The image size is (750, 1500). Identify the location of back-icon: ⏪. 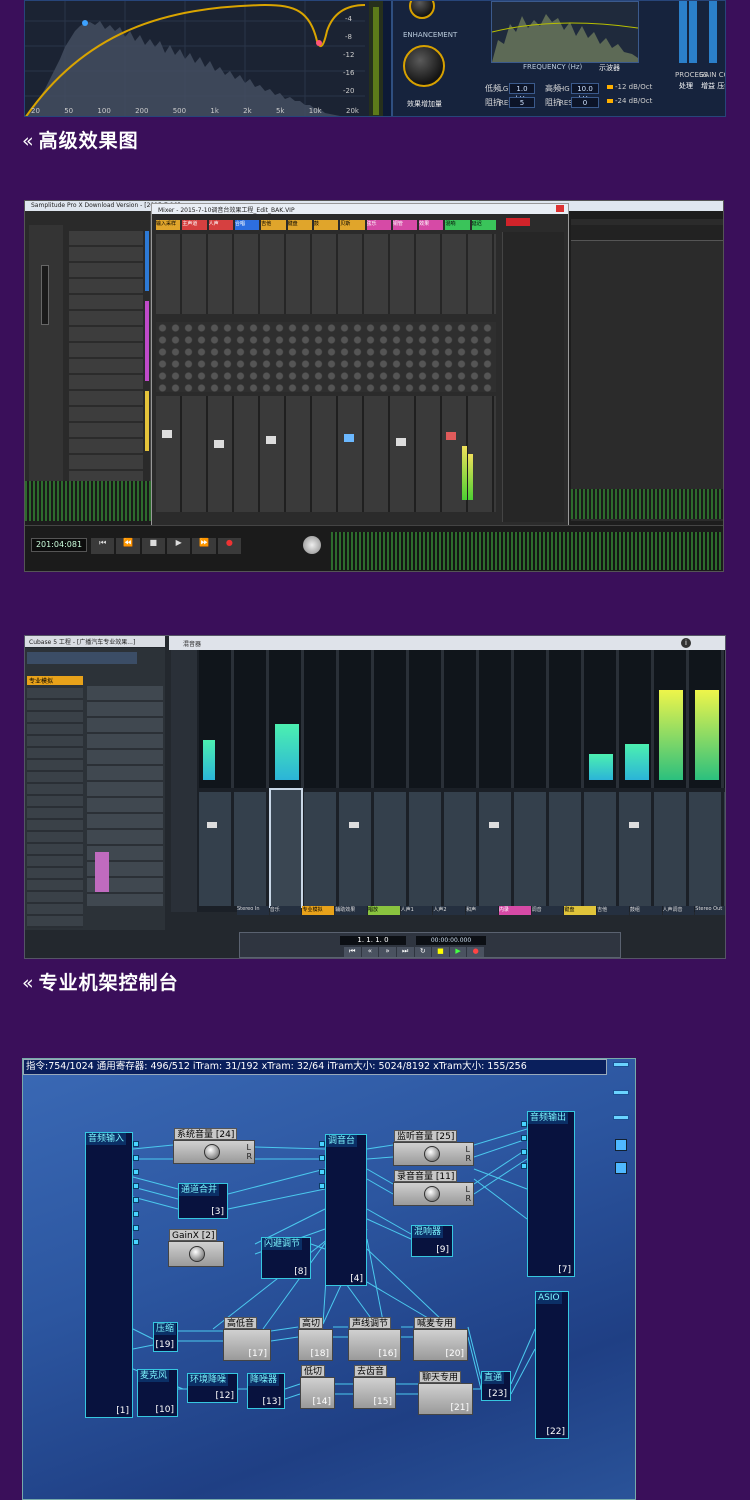
(128, 546).